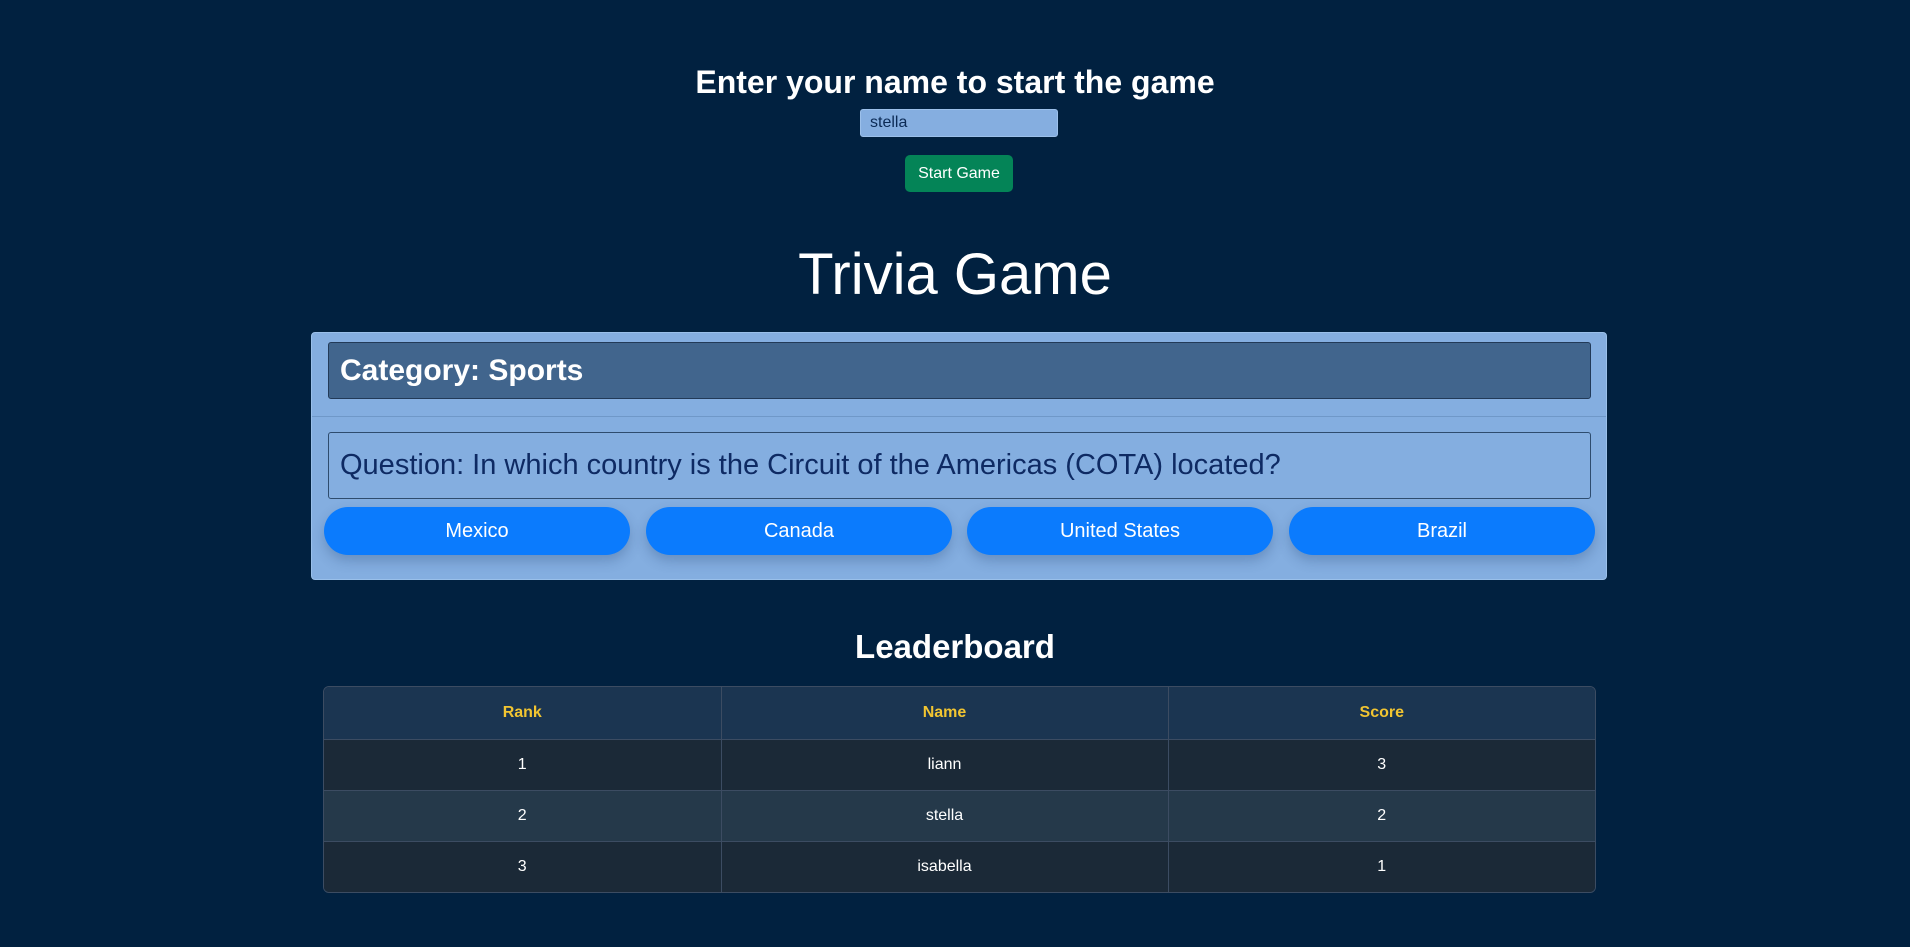  Describe the element at coordinates (1381, 866) in the screenshot. I see `score-cell: 1` at that location.